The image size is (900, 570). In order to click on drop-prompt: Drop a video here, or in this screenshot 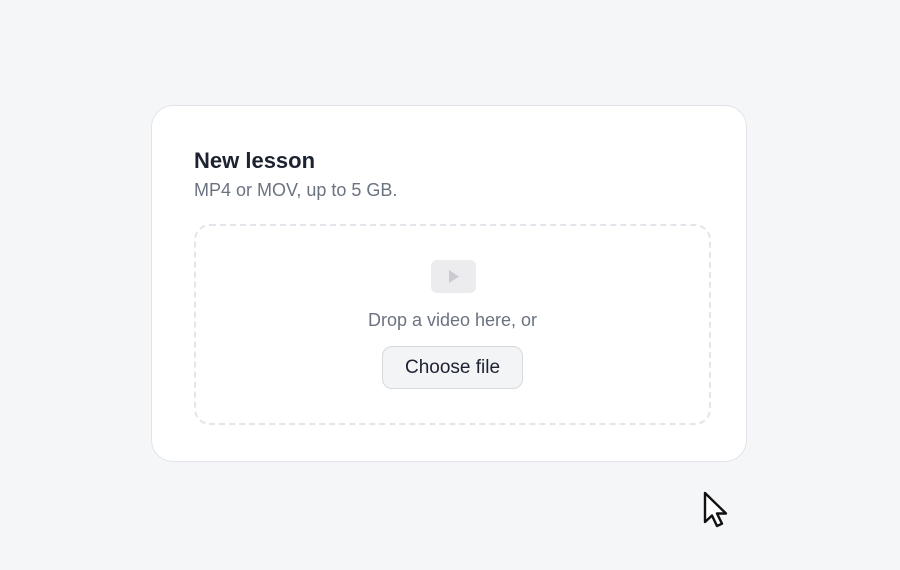, I will do `click(452, 320)`.